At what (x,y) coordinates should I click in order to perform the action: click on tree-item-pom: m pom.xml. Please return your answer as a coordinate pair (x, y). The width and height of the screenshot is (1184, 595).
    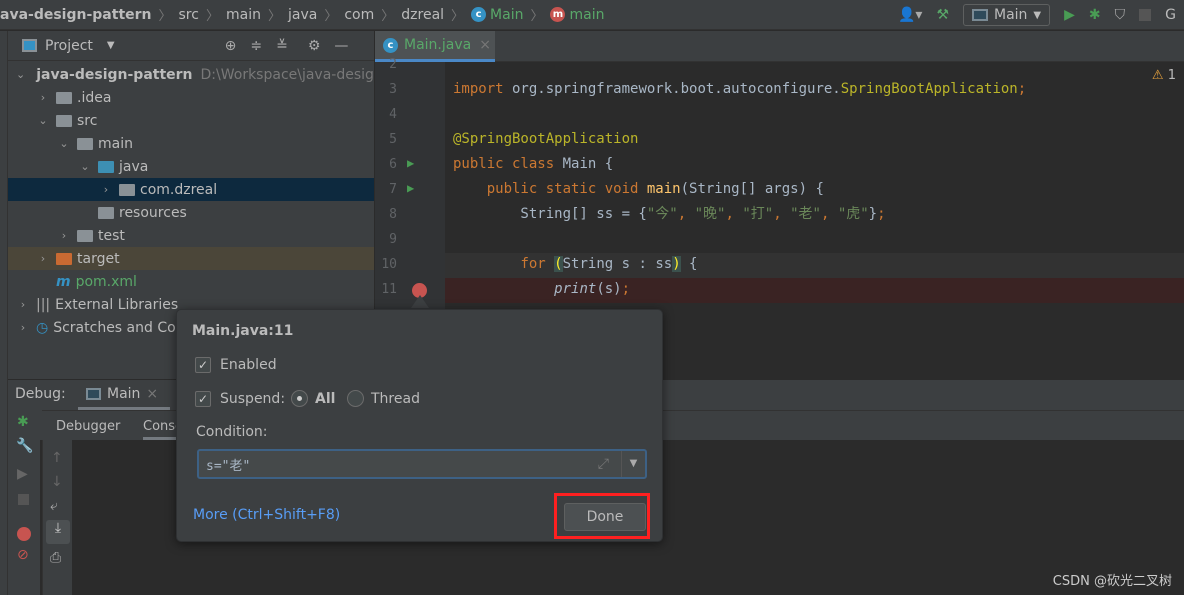
    Looking at the image, I should click on (191, 281).